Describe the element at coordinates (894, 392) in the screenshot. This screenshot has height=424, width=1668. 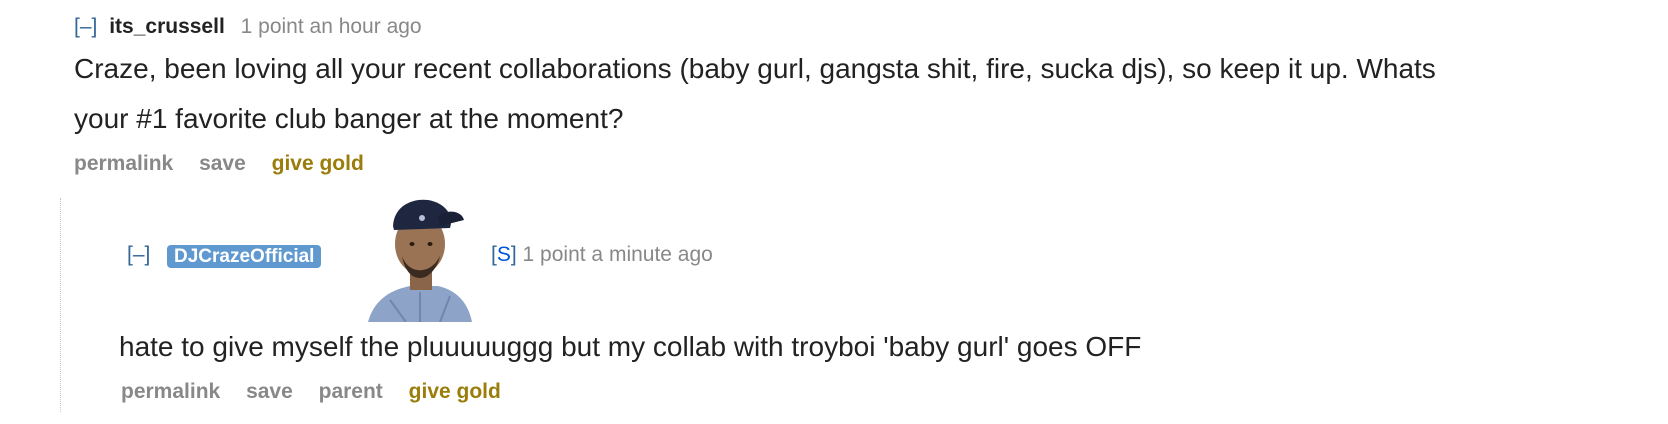
I see `reply-buttons: permalink save parent give gold` at that location.